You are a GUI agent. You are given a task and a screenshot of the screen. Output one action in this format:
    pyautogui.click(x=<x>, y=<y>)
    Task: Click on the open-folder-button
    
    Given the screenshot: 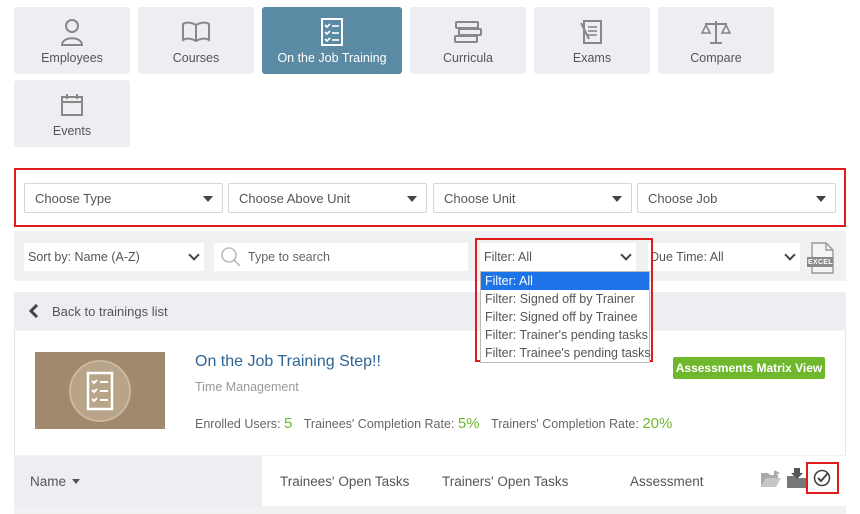 What is the action you would take?
    pyautogui.click(x=771, y=479)
    